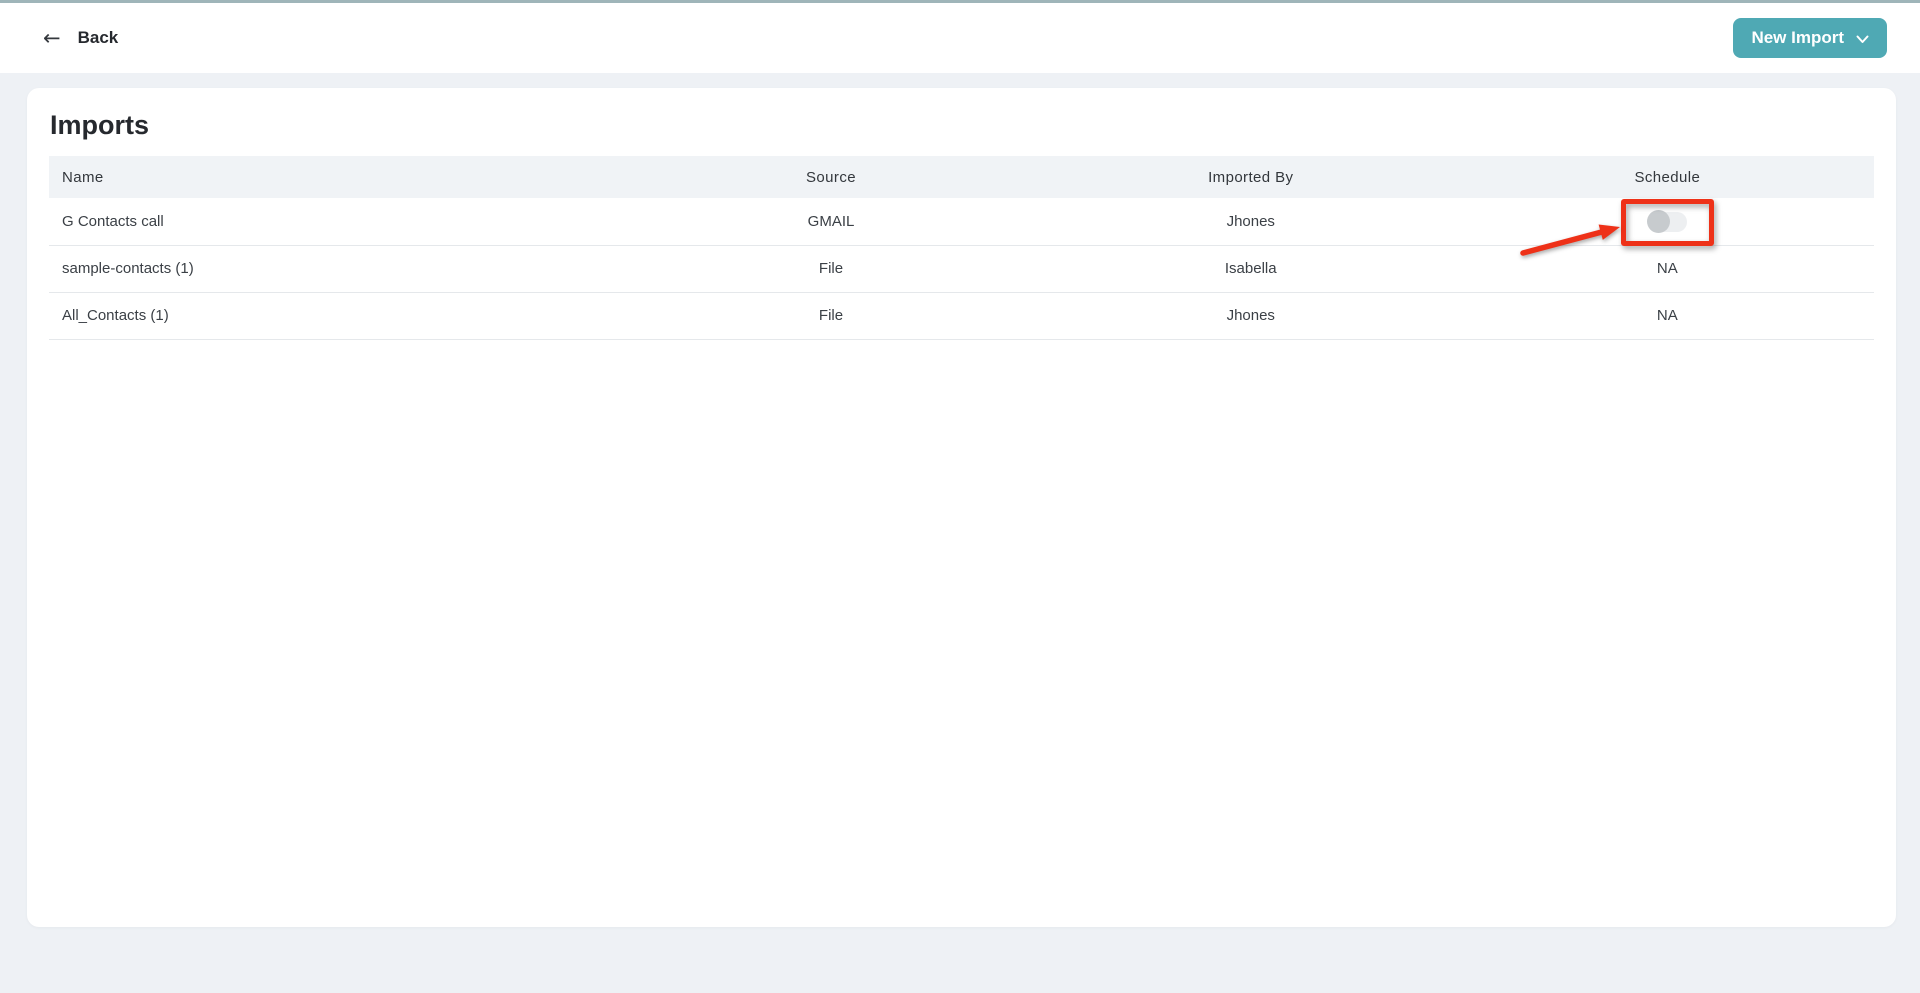 The width and height of the screenshot is (1920, 993). I want to click on table-row: G Contacts call GMAIL Jhones, so click(961, 222).